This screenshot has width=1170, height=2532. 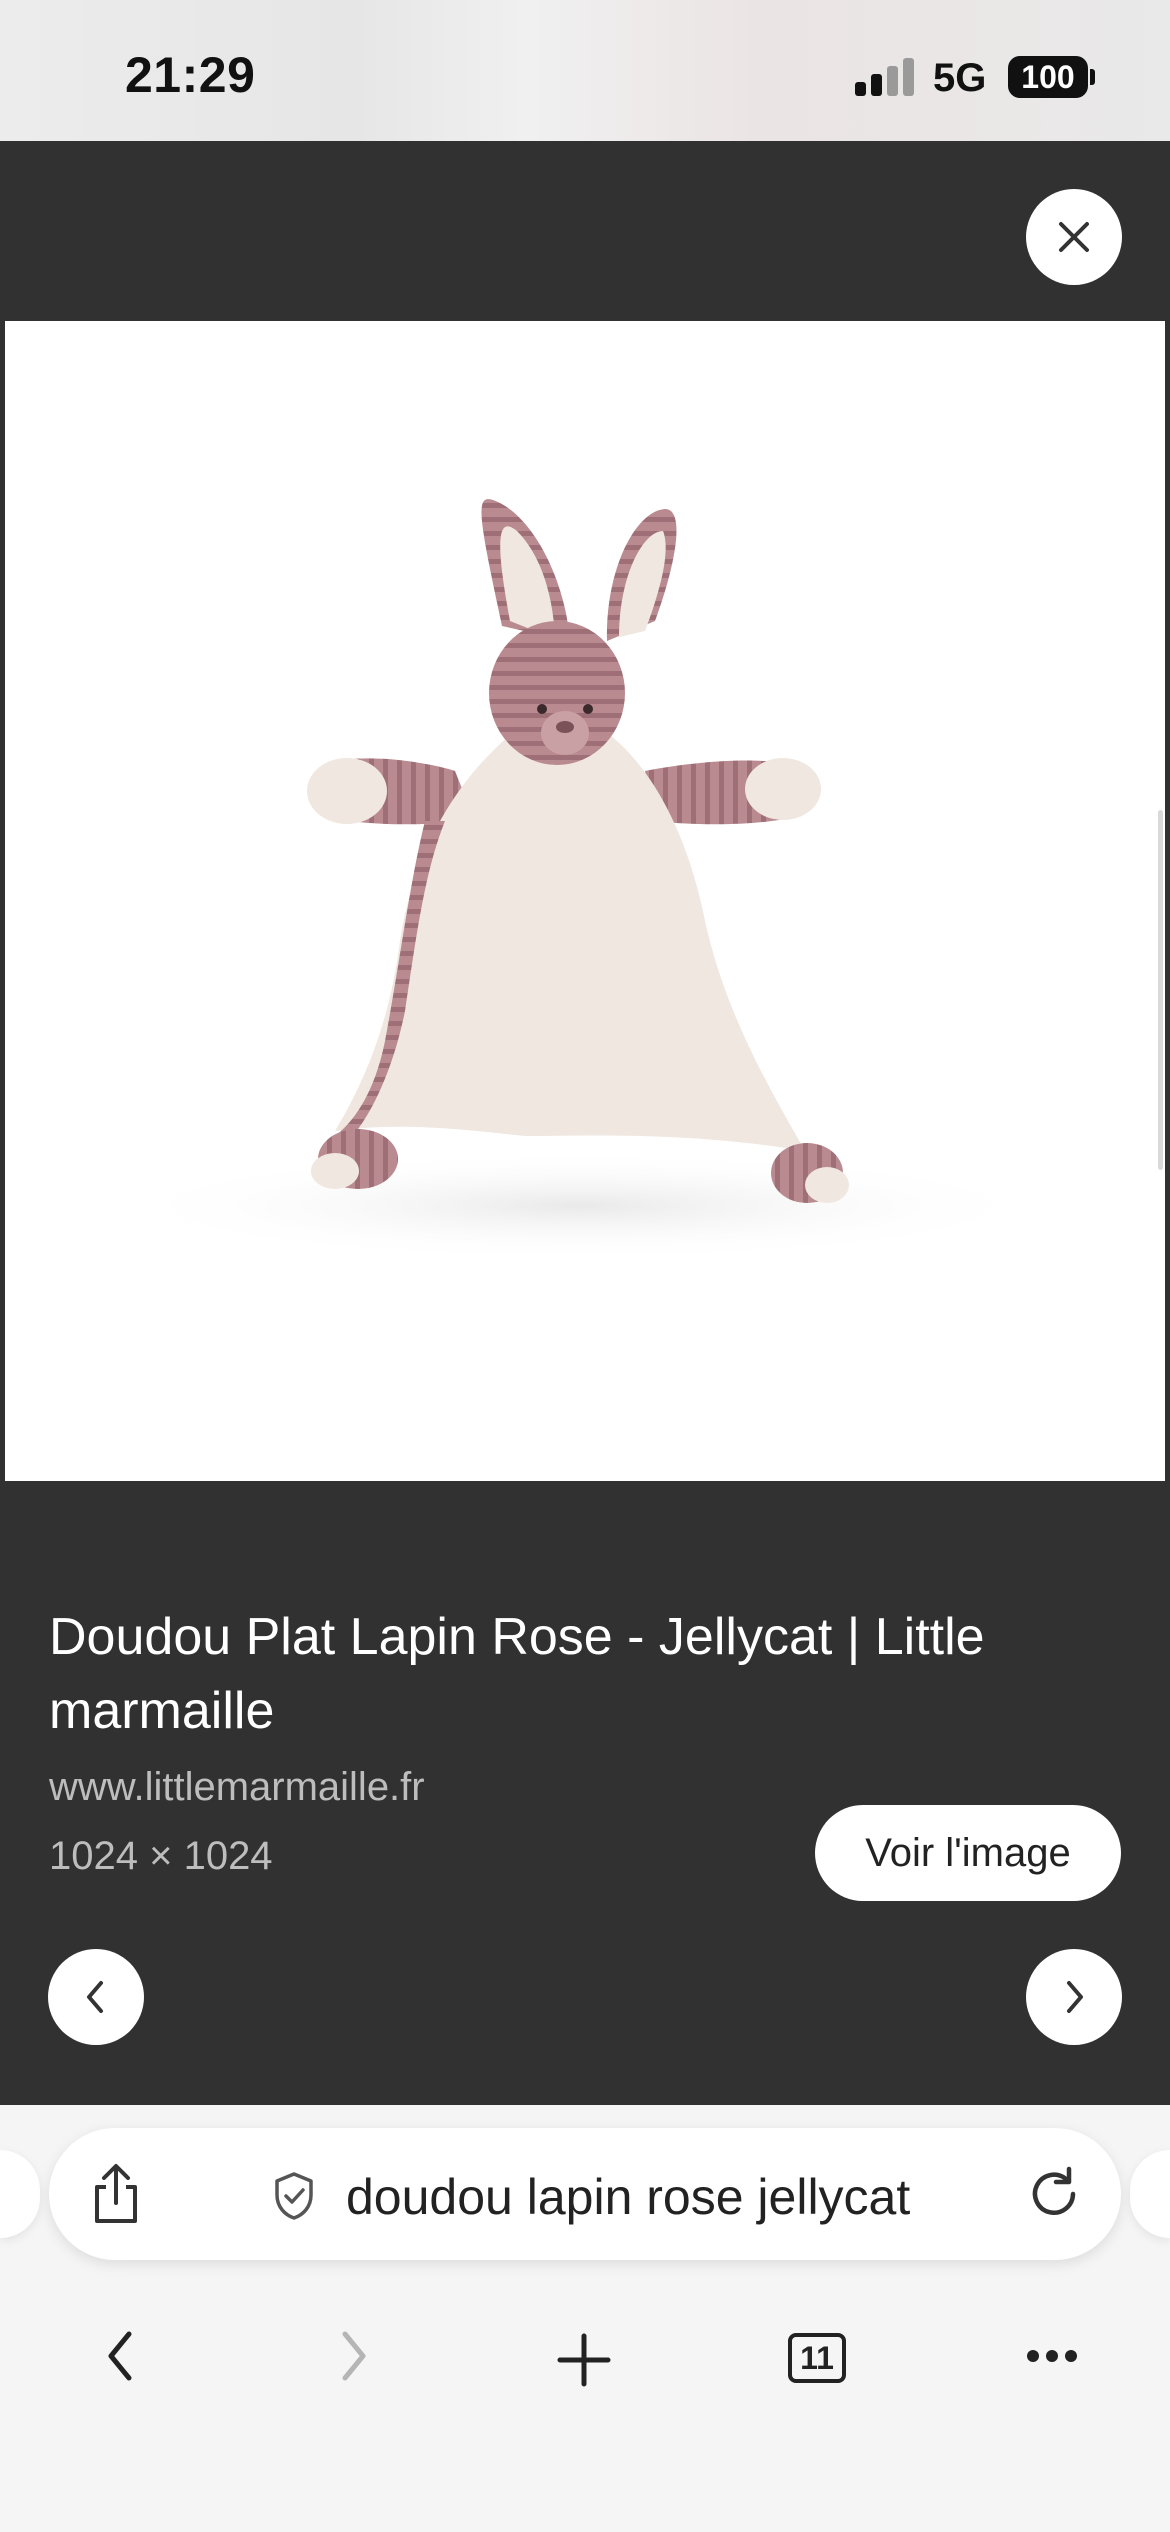 What do you see at coordinates (1092, 77) in the screenshot?
I see `battery-nub` at bounding box center [1092, 77].